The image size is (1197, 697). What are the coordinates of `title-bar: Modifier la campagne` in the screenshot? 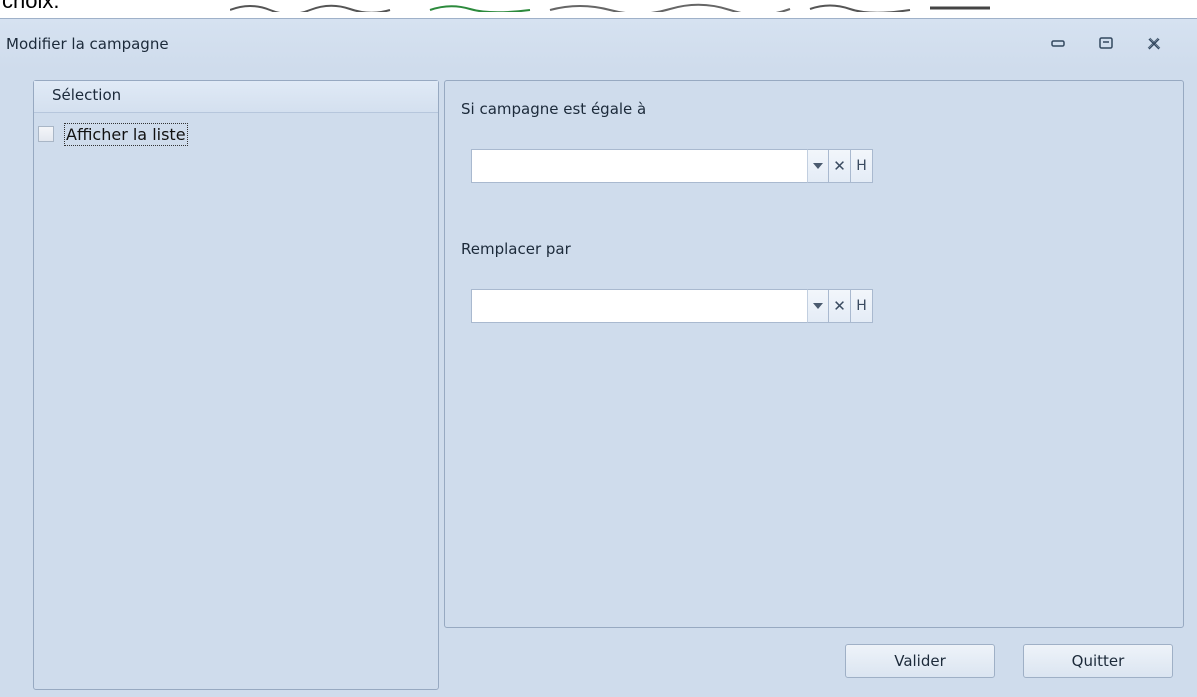 It's located at (598, 44).